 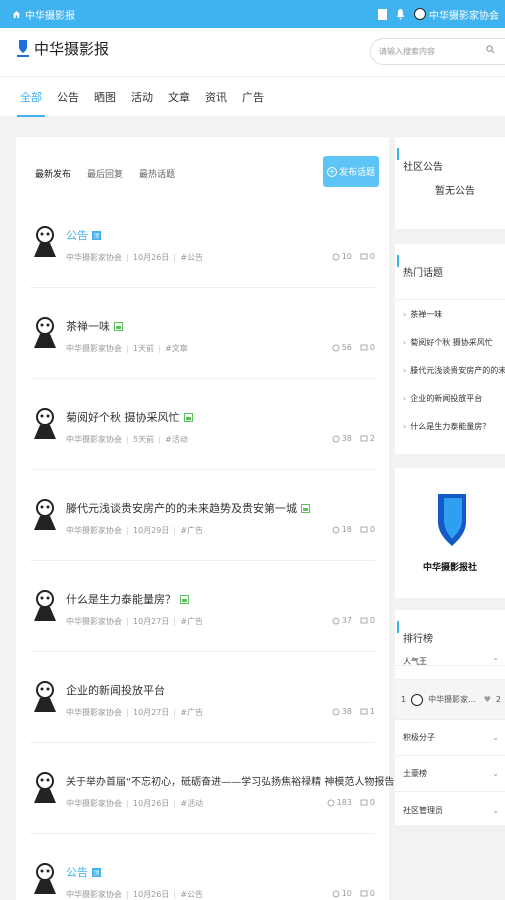 I want to click on tab-notice: 公告, so click(x=68, y=97).